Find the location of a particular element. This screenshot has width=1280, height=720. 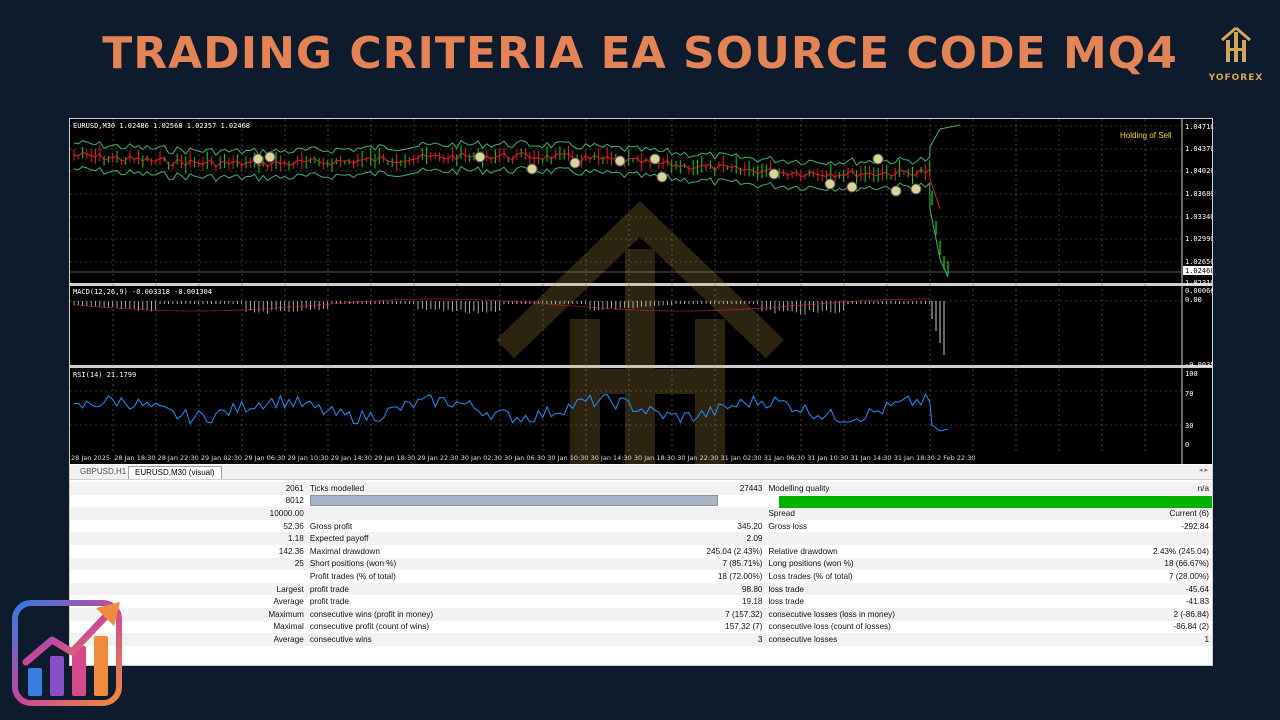

time-axis-label: 31 Jan 10:30 is located at coordinates (827, 458).